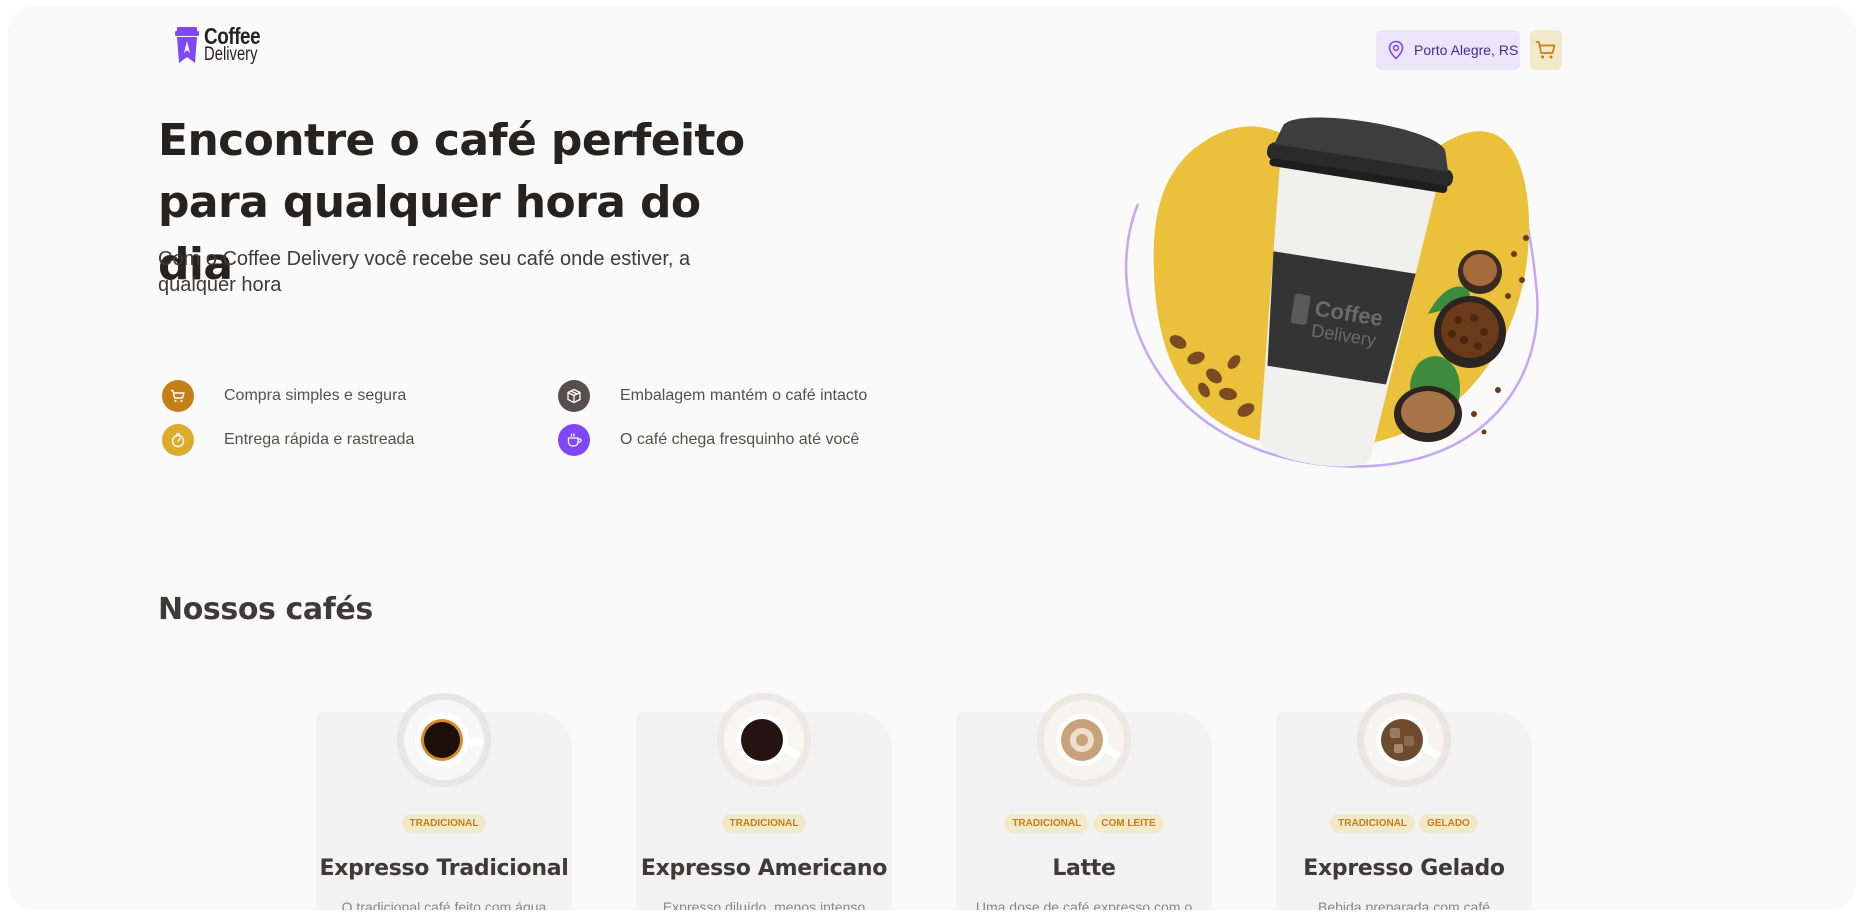 The image size is (1864, 914). Describe the element at coordinates (574, 396) in the screenshot. I see `package-icon` at that location.